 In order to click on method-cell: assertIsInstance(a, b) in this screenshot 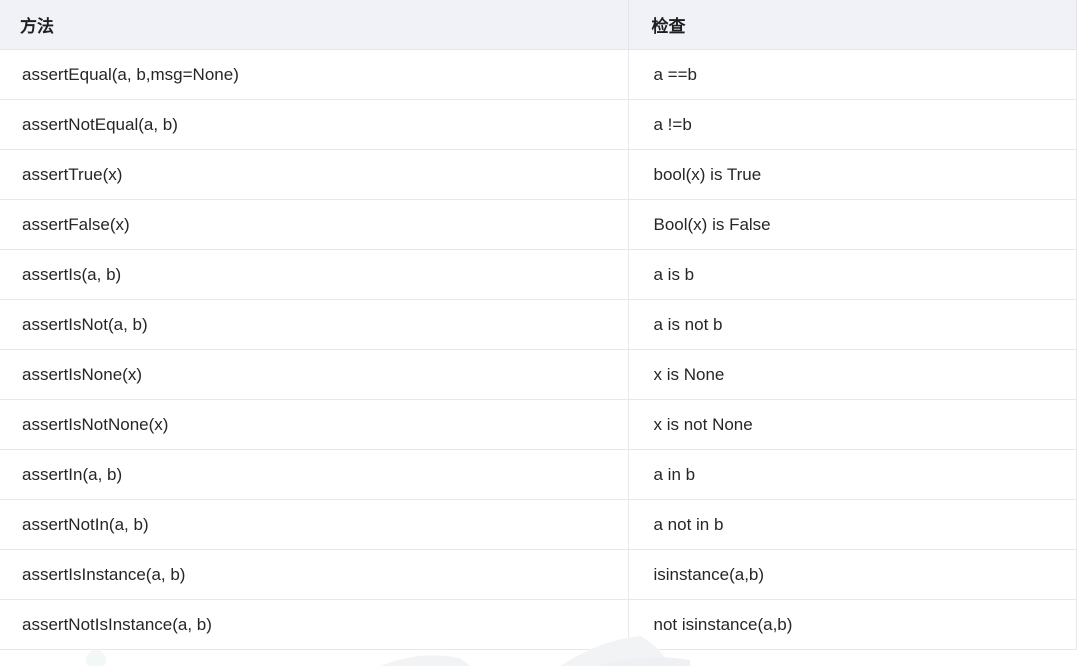, I will do `click(314, 574)`.